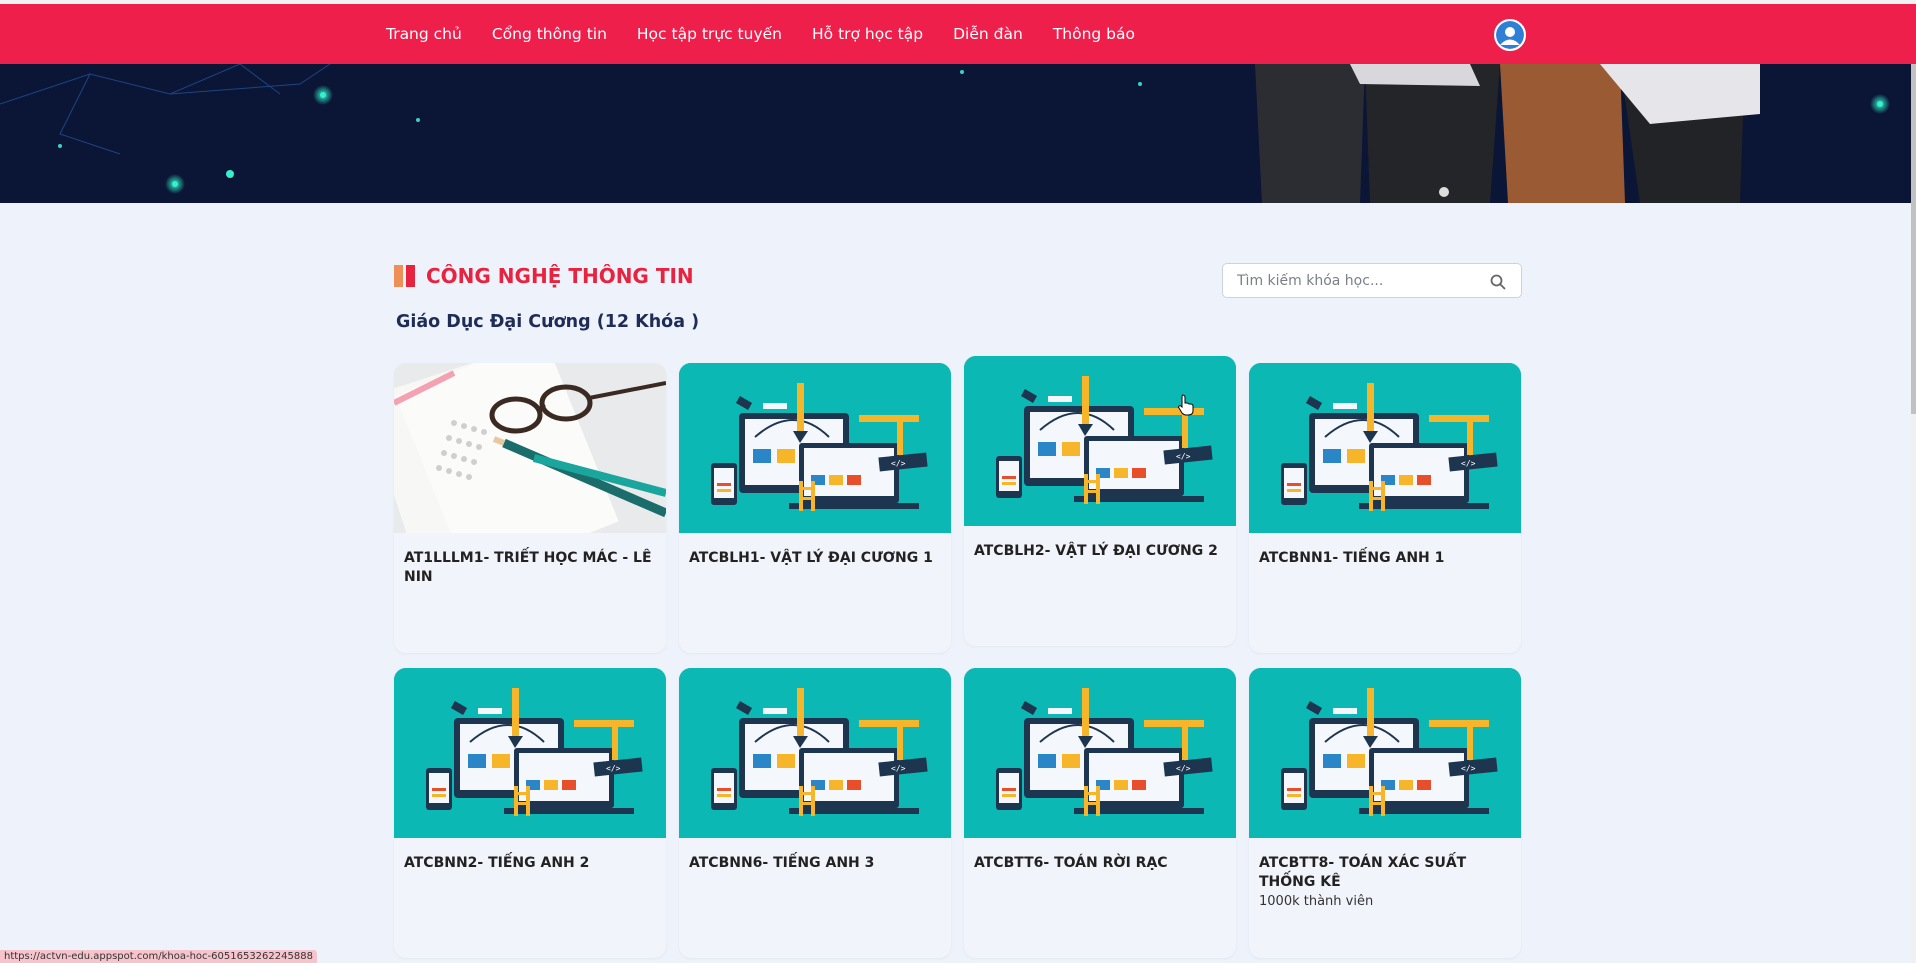  I want to click on search-input, so click(1357, 281).